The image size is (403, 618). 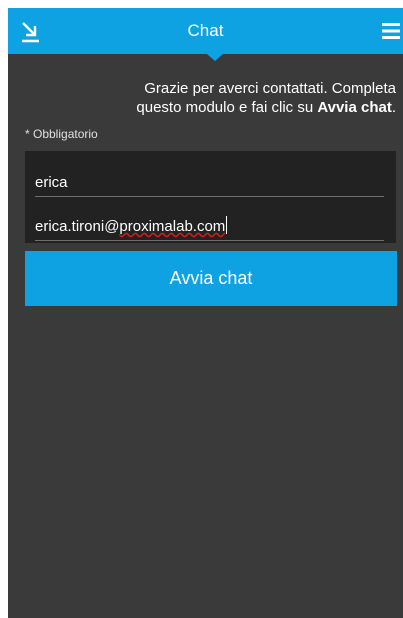 I want to click on start-chat-button: Avvia chat, so click(x=211, y=278).